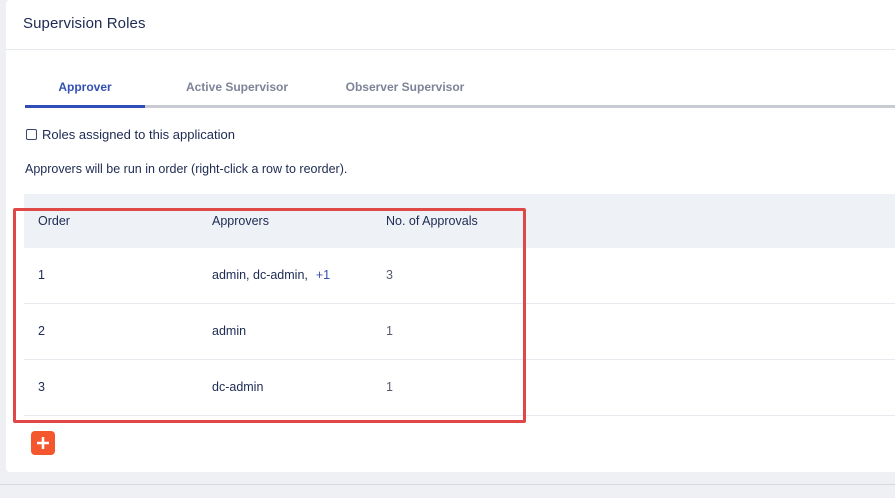 The image size is (895, 498). I want to click on panel-title: Supervision Roles, so click(84, 23).